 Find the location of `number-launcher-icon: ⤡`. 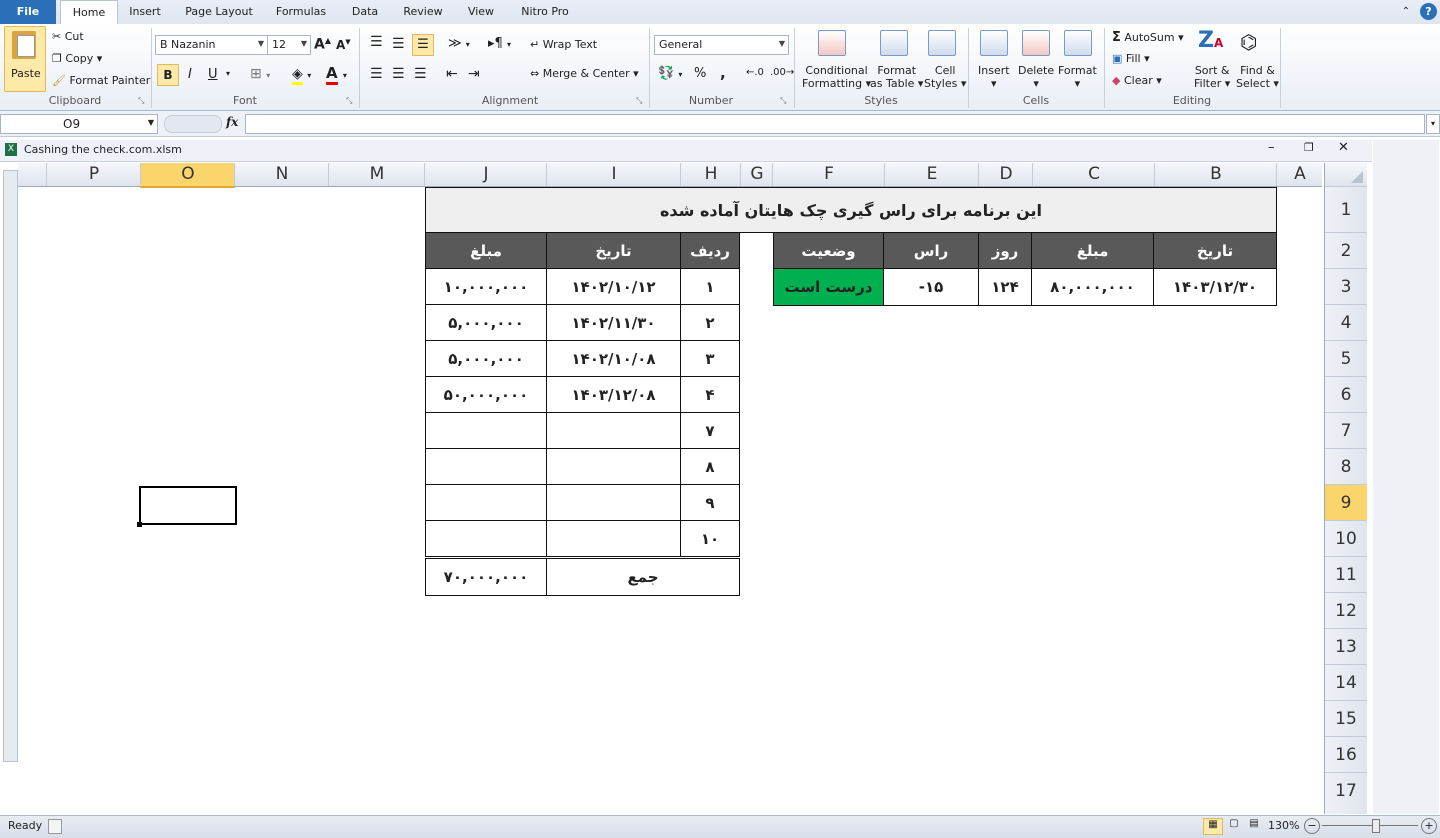

number-launcher-icon: ⤡ is located at coordinates (783, 101).